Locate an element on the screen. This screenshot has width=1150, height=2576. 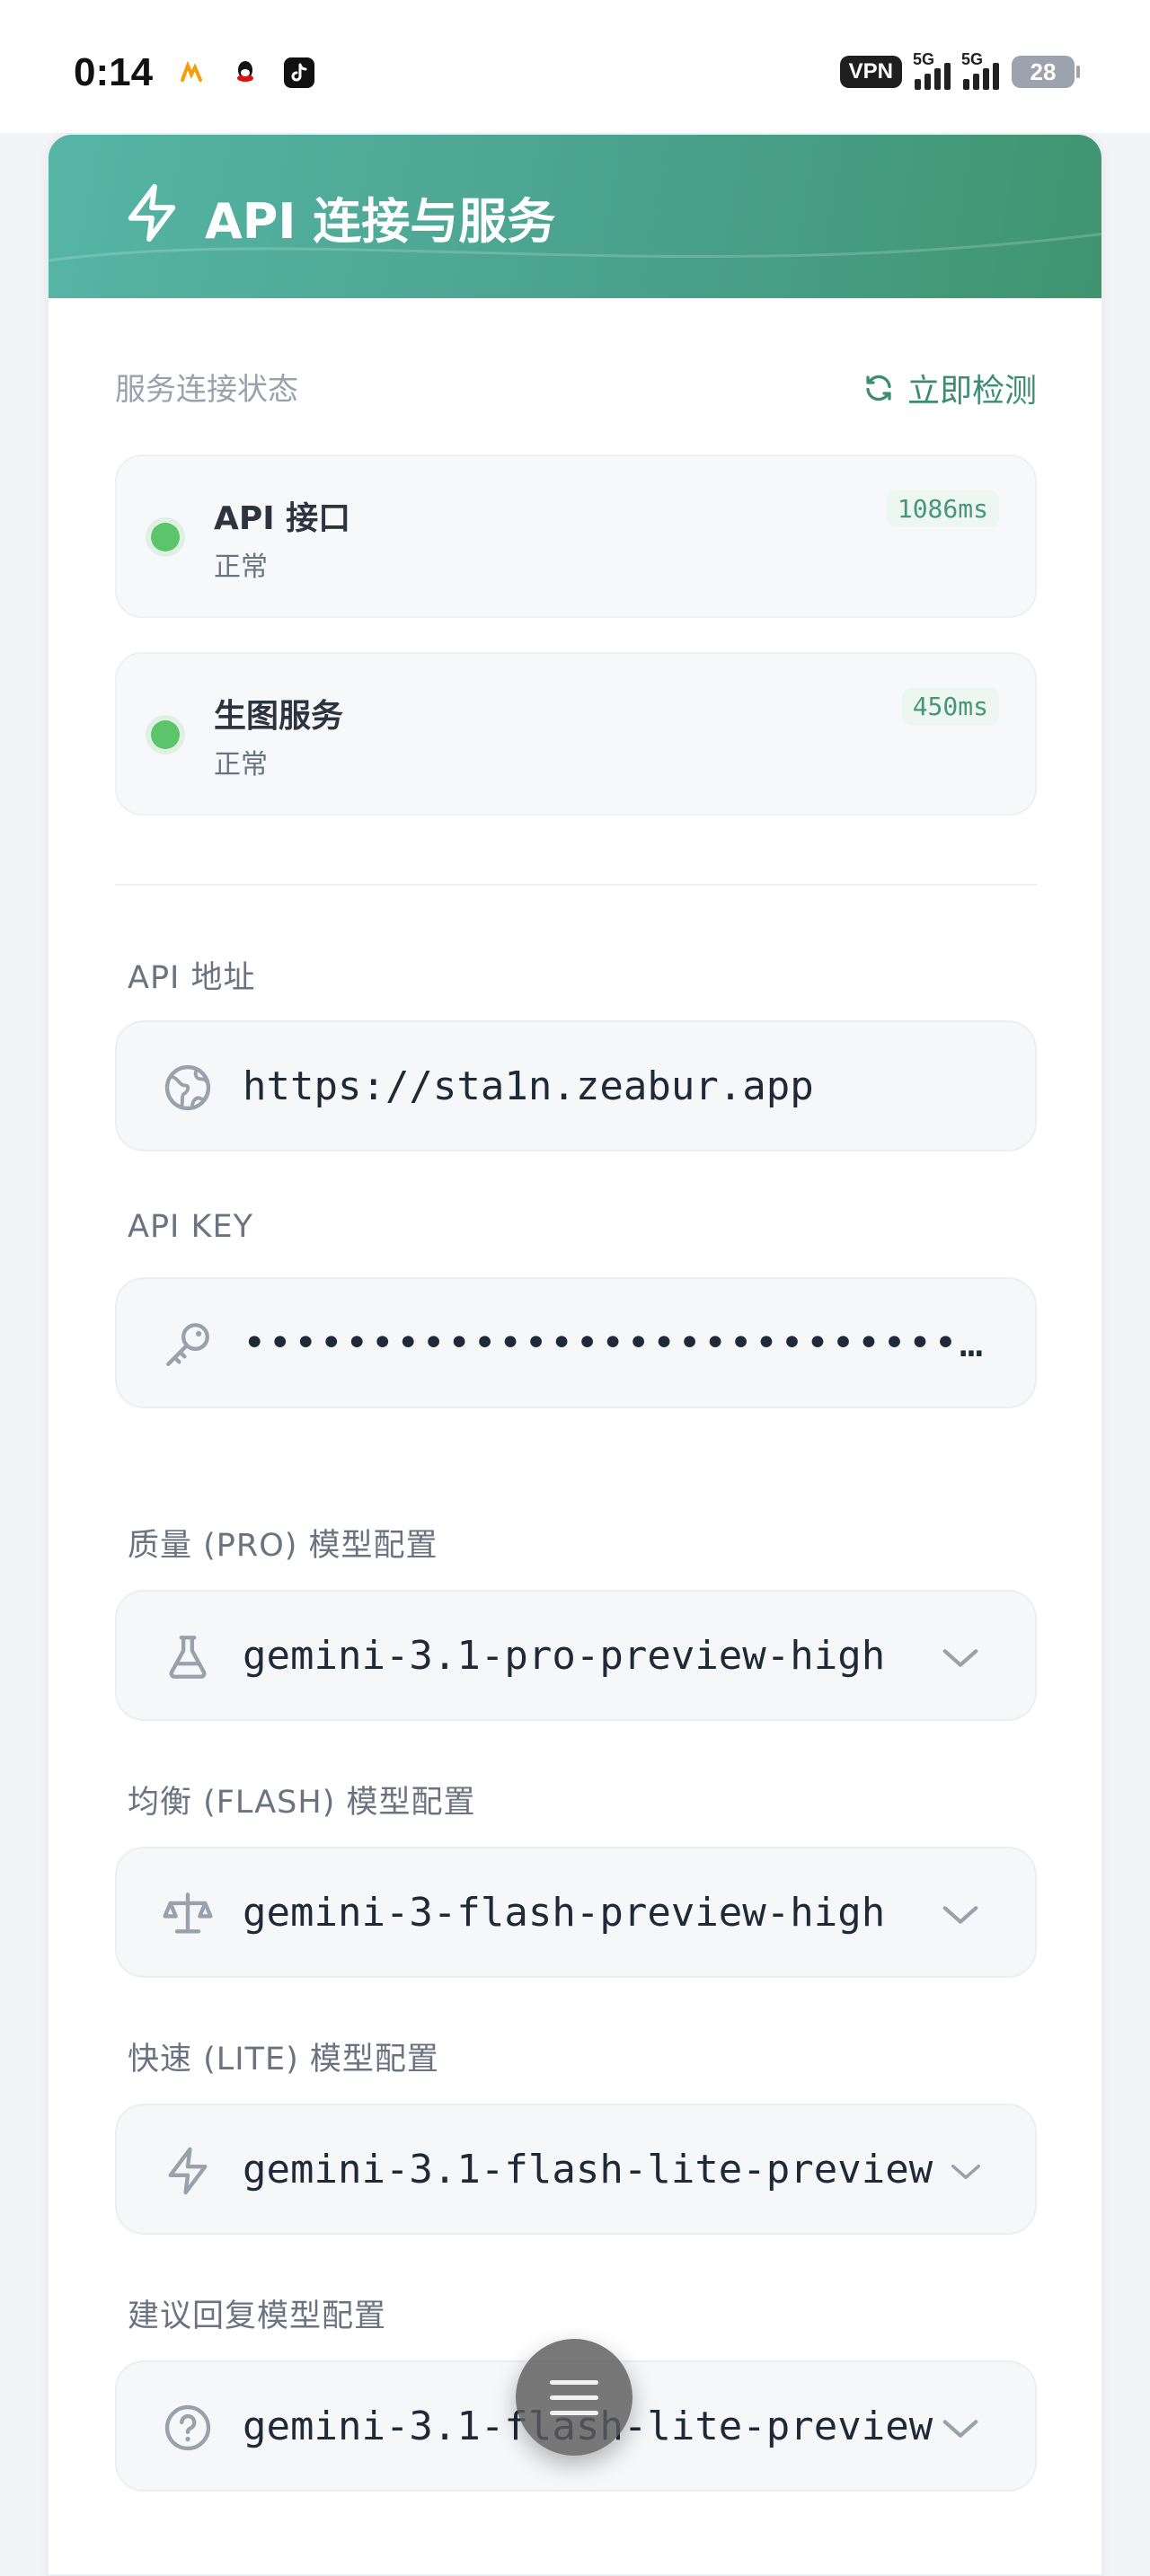
flash-model-value: gemini-3-flash-preview-high is located at coordinates (564, 1913).